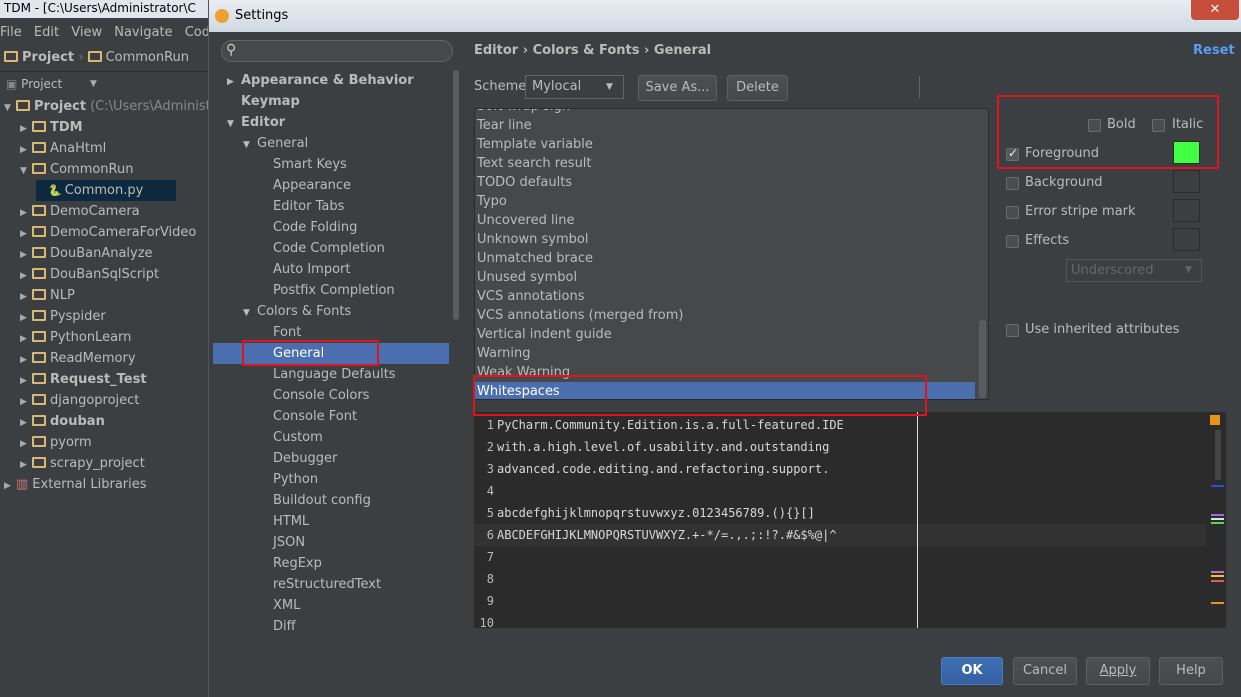 The image size is (1241, 697). What do you see at coordinates (757, 88) in the screenshot?
I see `delete-button: Delete` at bounding box center [757, 88].